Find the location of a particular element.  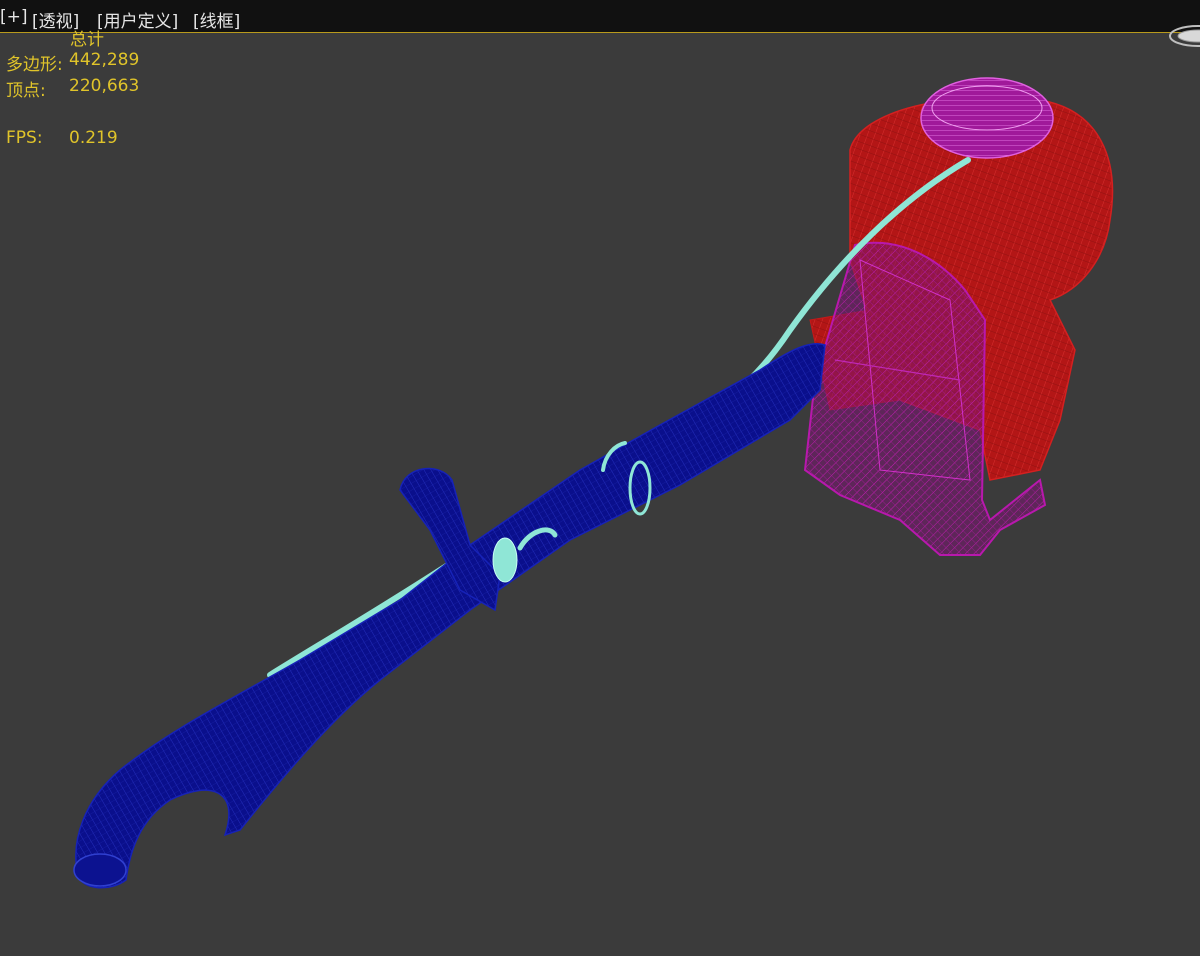

viewport-menu-plus: [+] is located at coordinates (14, 17).